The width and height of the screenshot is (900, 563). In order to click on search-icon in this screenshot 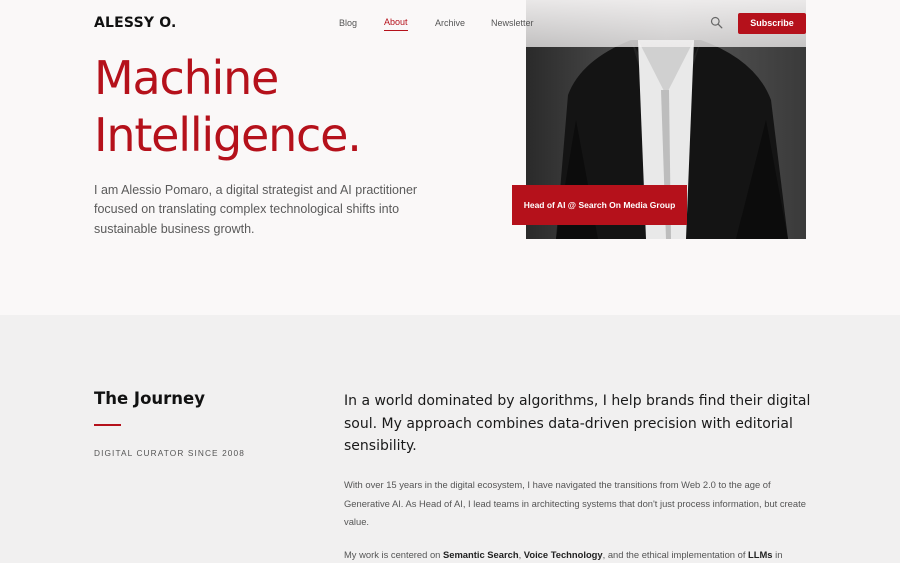, I will do `click(716, 22)`.